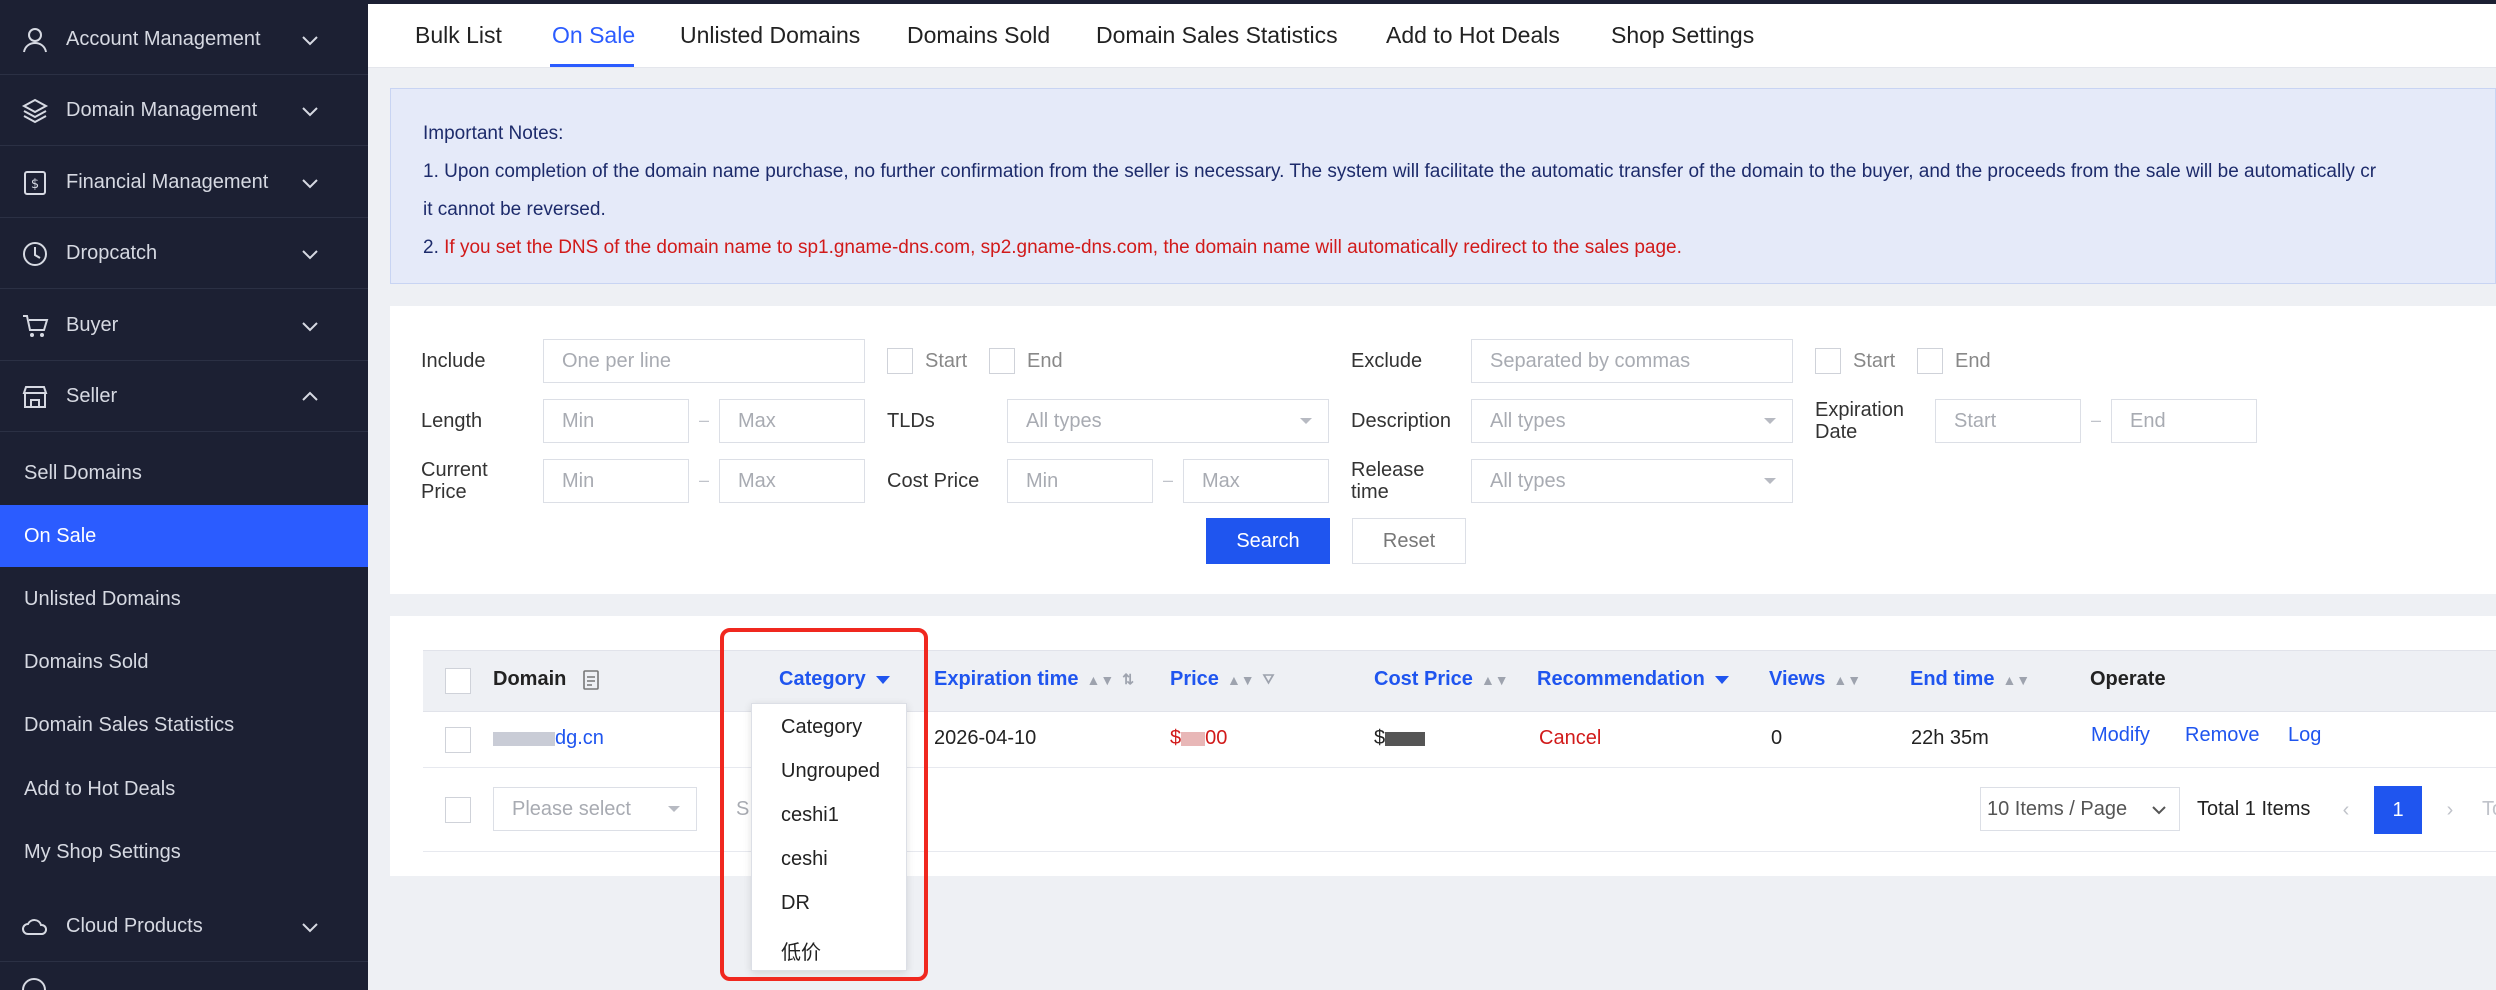 The image size is (2496, 990). I want to click on range-dash: –, so click(704, 420).